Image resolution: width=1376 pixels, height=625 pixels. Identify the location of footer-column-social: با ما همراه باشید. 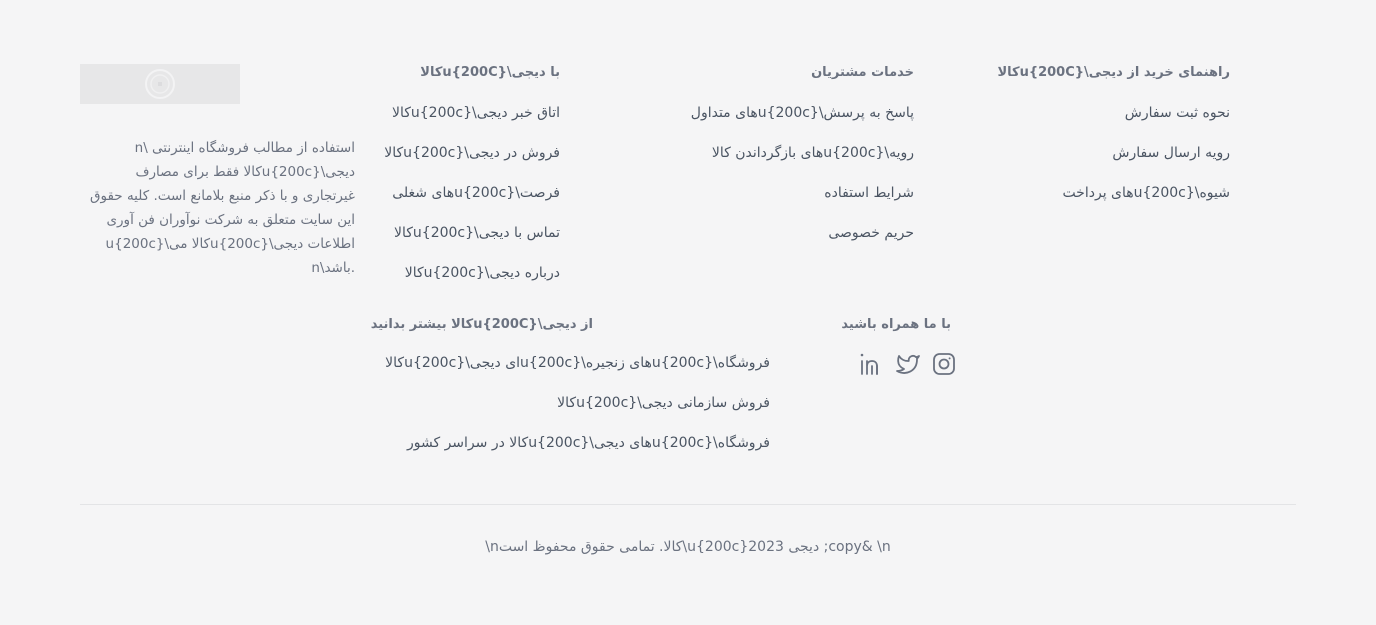
(896, 325).